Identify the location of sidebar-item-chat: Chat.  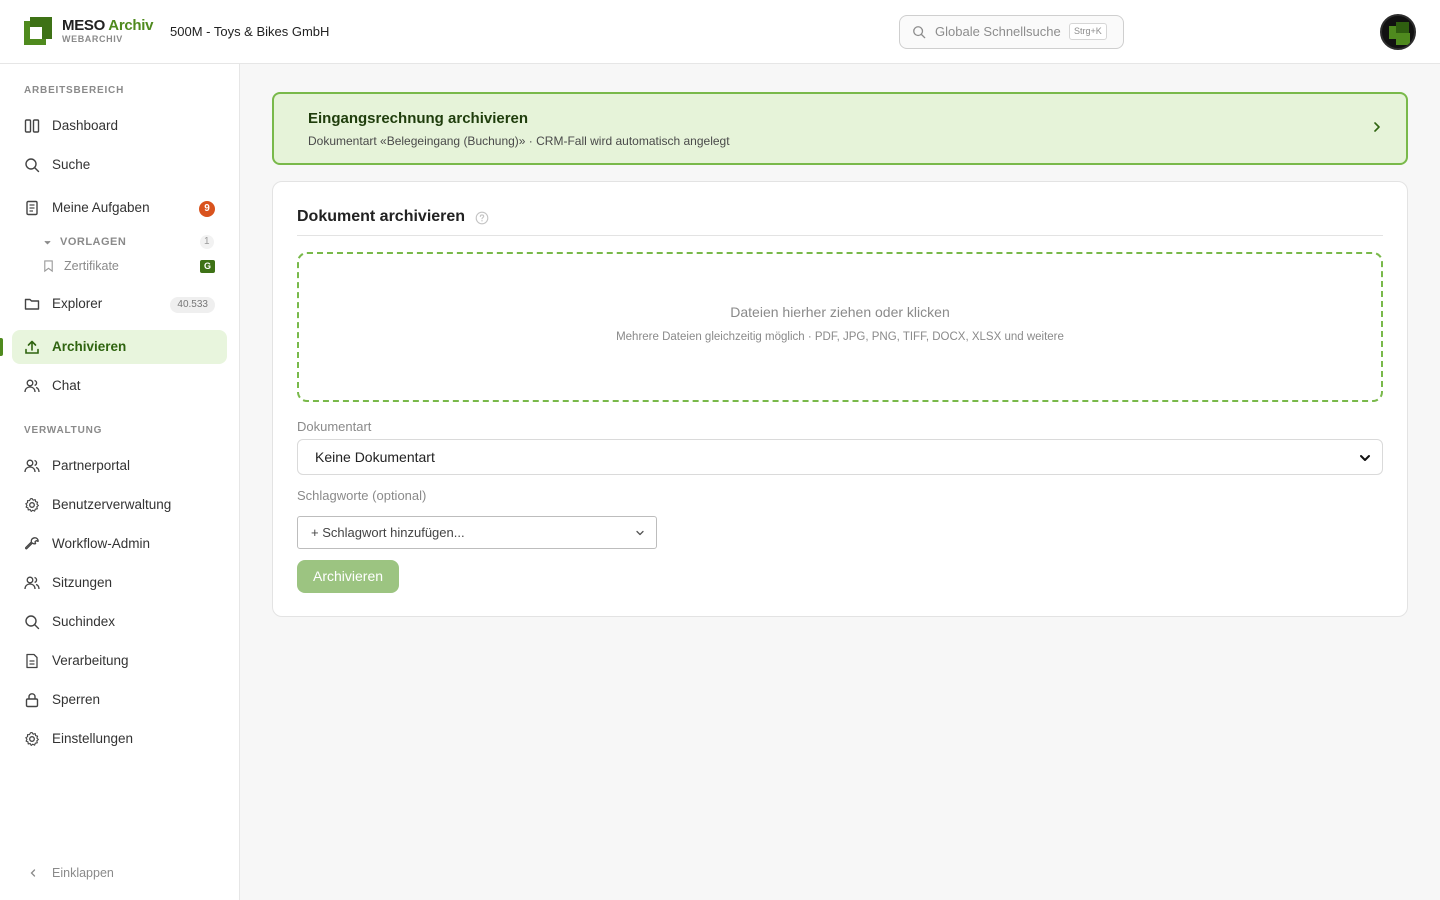
(119, 386).